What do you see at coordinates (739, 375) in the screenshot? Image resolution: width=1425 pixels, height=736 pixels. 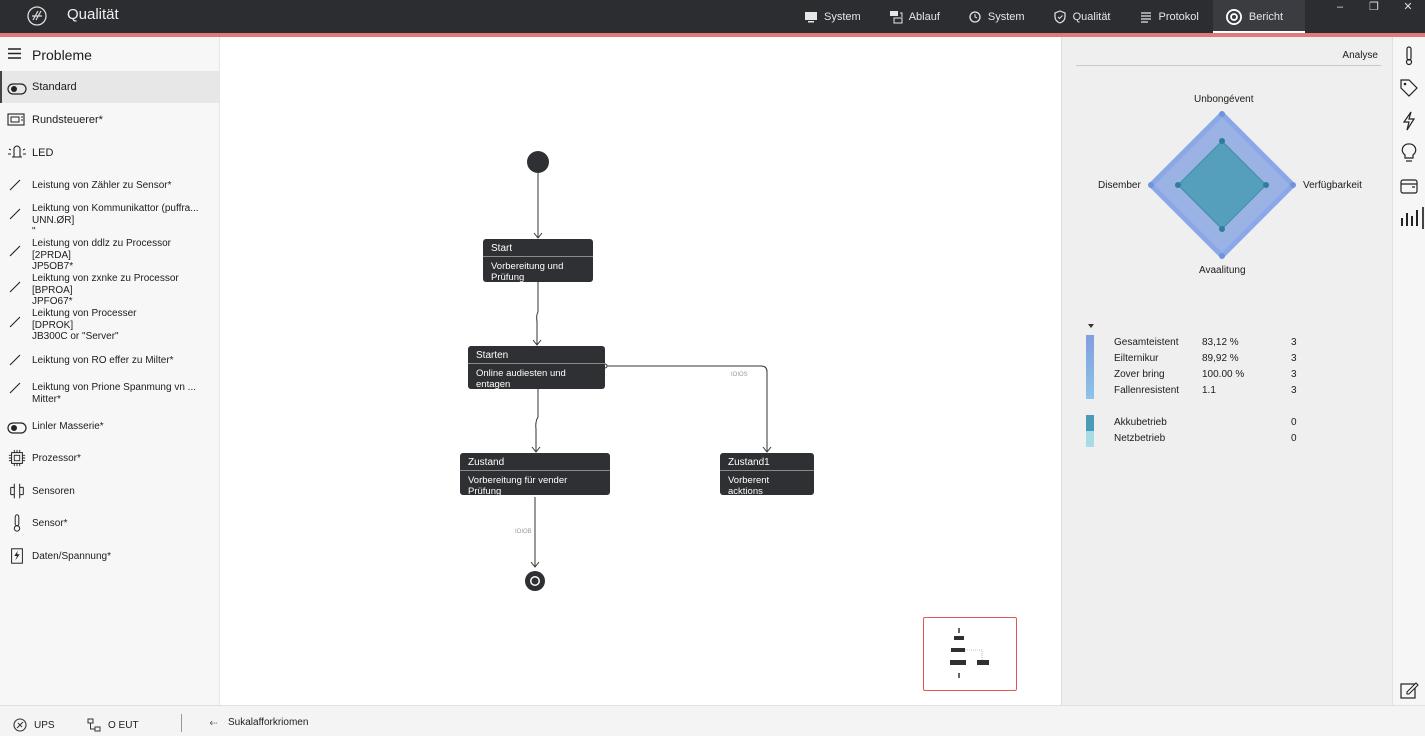 I see `edge-label: IOIOS` at bounding box center [739, 375].